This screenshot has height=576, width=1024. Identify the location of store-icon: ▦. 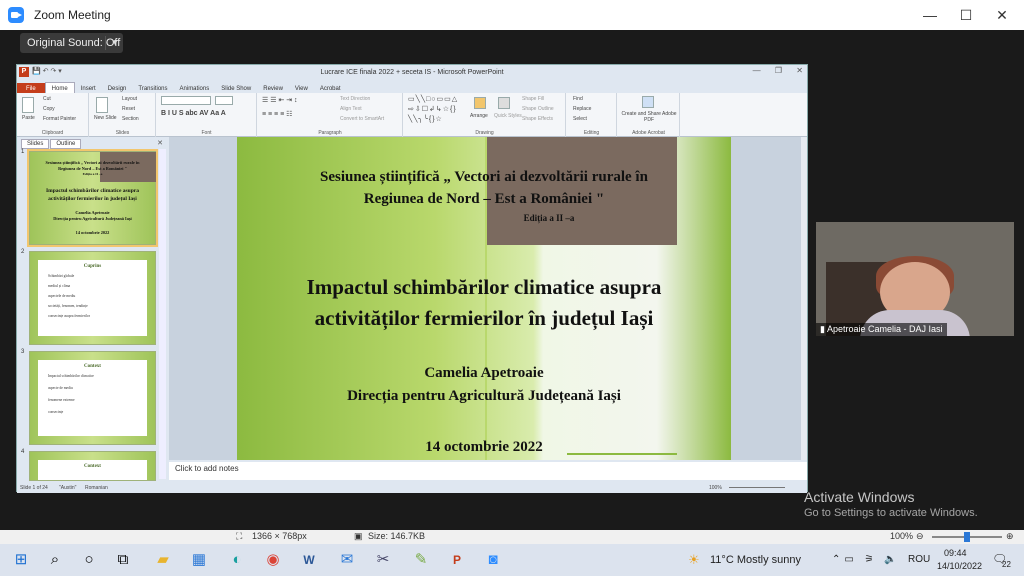
(199, 560).